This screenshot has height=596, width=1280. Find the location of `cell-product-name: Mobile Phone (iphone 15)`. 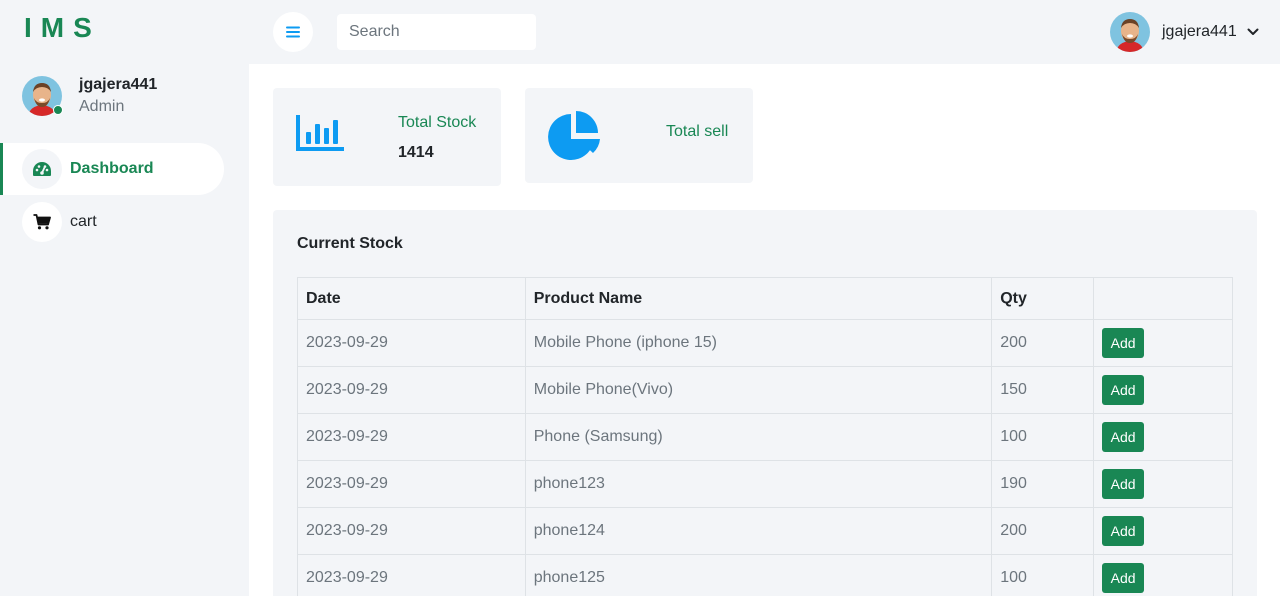

cell-product-name: Mobile Phone (iphone 15) is located at coordinates (758, 343).